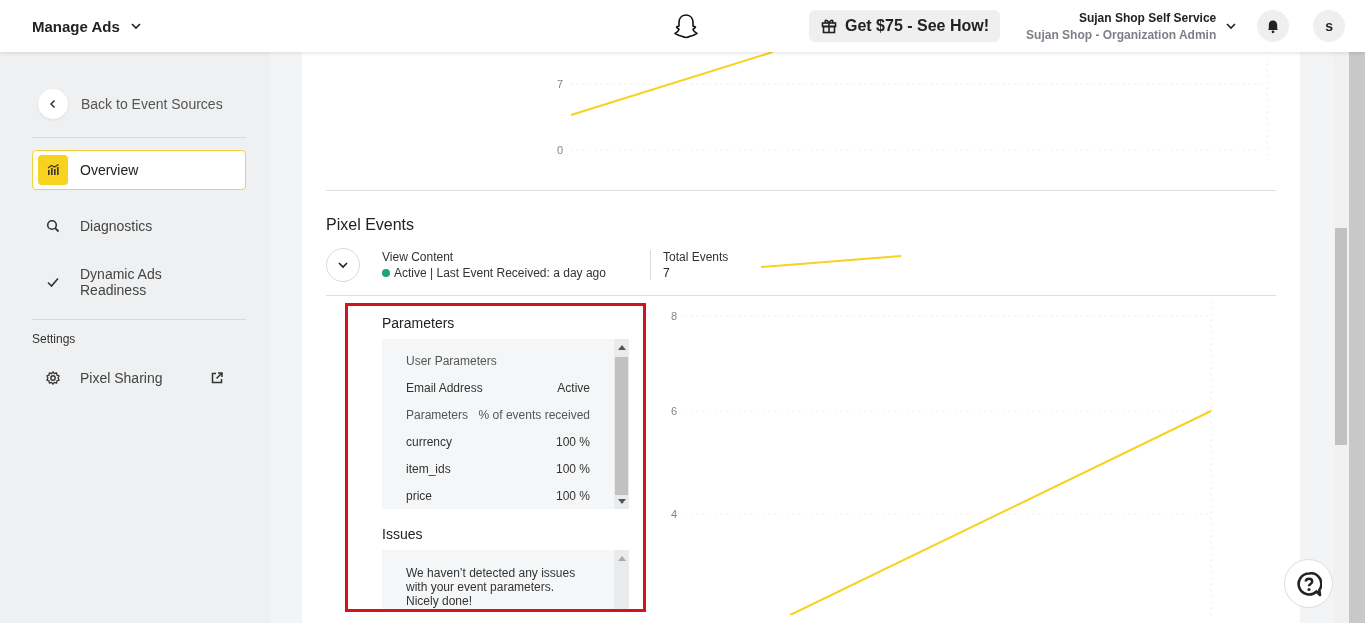 This screenshot has height=623, width=1365. I want to click on axis-label: 4, so click(673, 514).